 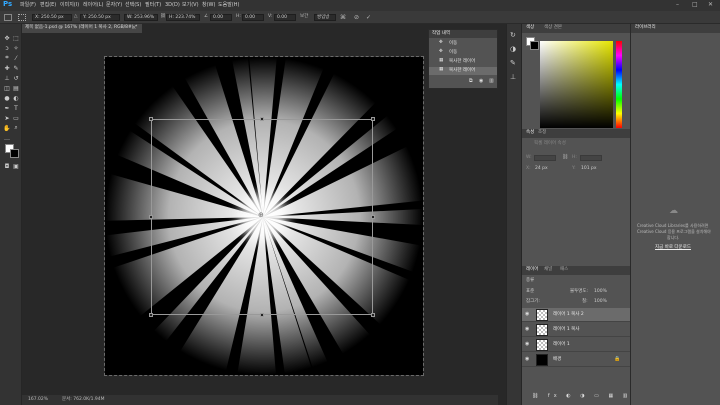 What do you see at coordinates (153, 5) in the screenshot?
I see `menu-filter: 필터(T)` at bounding box center [153, 5].